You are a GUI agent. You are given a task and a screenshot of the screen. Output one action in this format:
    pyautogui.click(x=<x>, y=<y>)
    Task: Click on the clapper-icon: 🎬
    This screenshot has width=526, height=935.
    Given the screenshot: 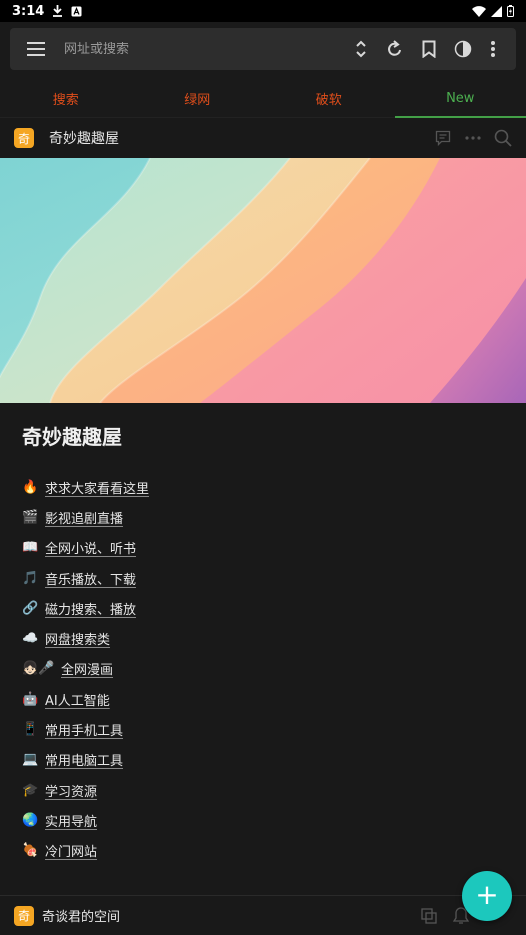 What is the action you would take?
    pyautogui.click(x=30, y=517)
    